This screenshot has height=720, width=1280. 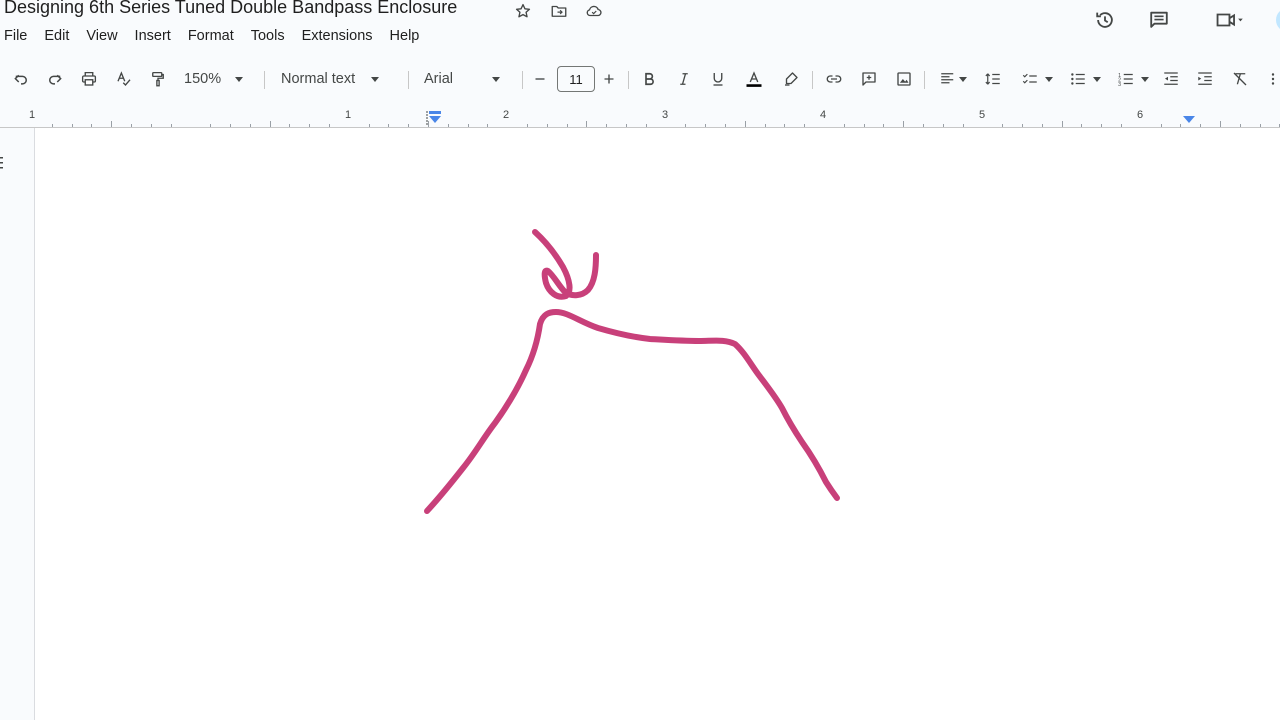 I want to click on ruler-number: 4, so click(x=823, y=115).